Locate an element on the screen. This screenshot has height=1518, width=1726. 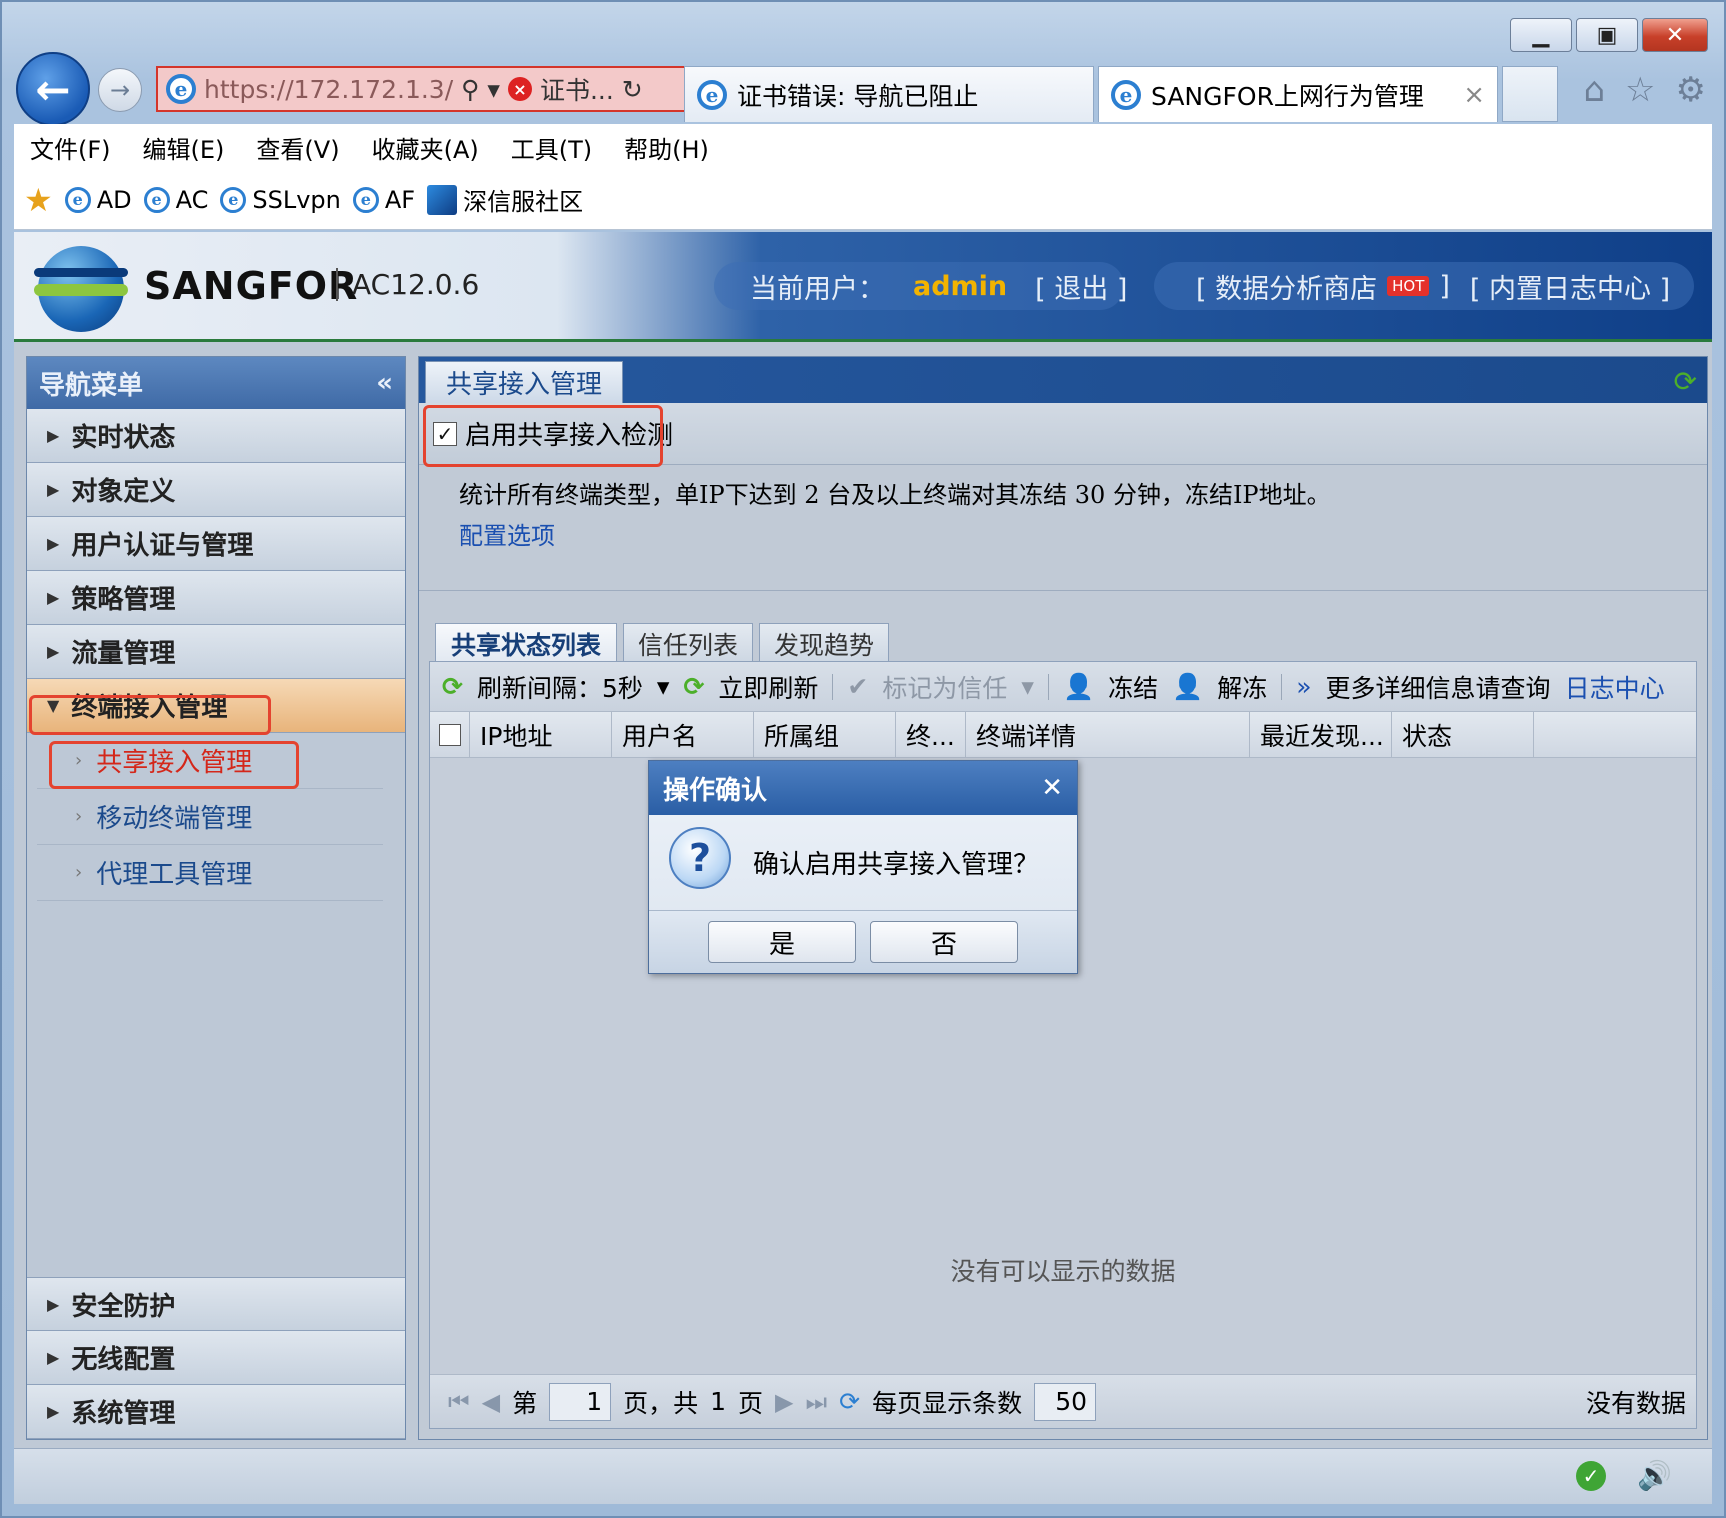
favorites-star-icon: ☆ is located at coordinates (1640, 90).